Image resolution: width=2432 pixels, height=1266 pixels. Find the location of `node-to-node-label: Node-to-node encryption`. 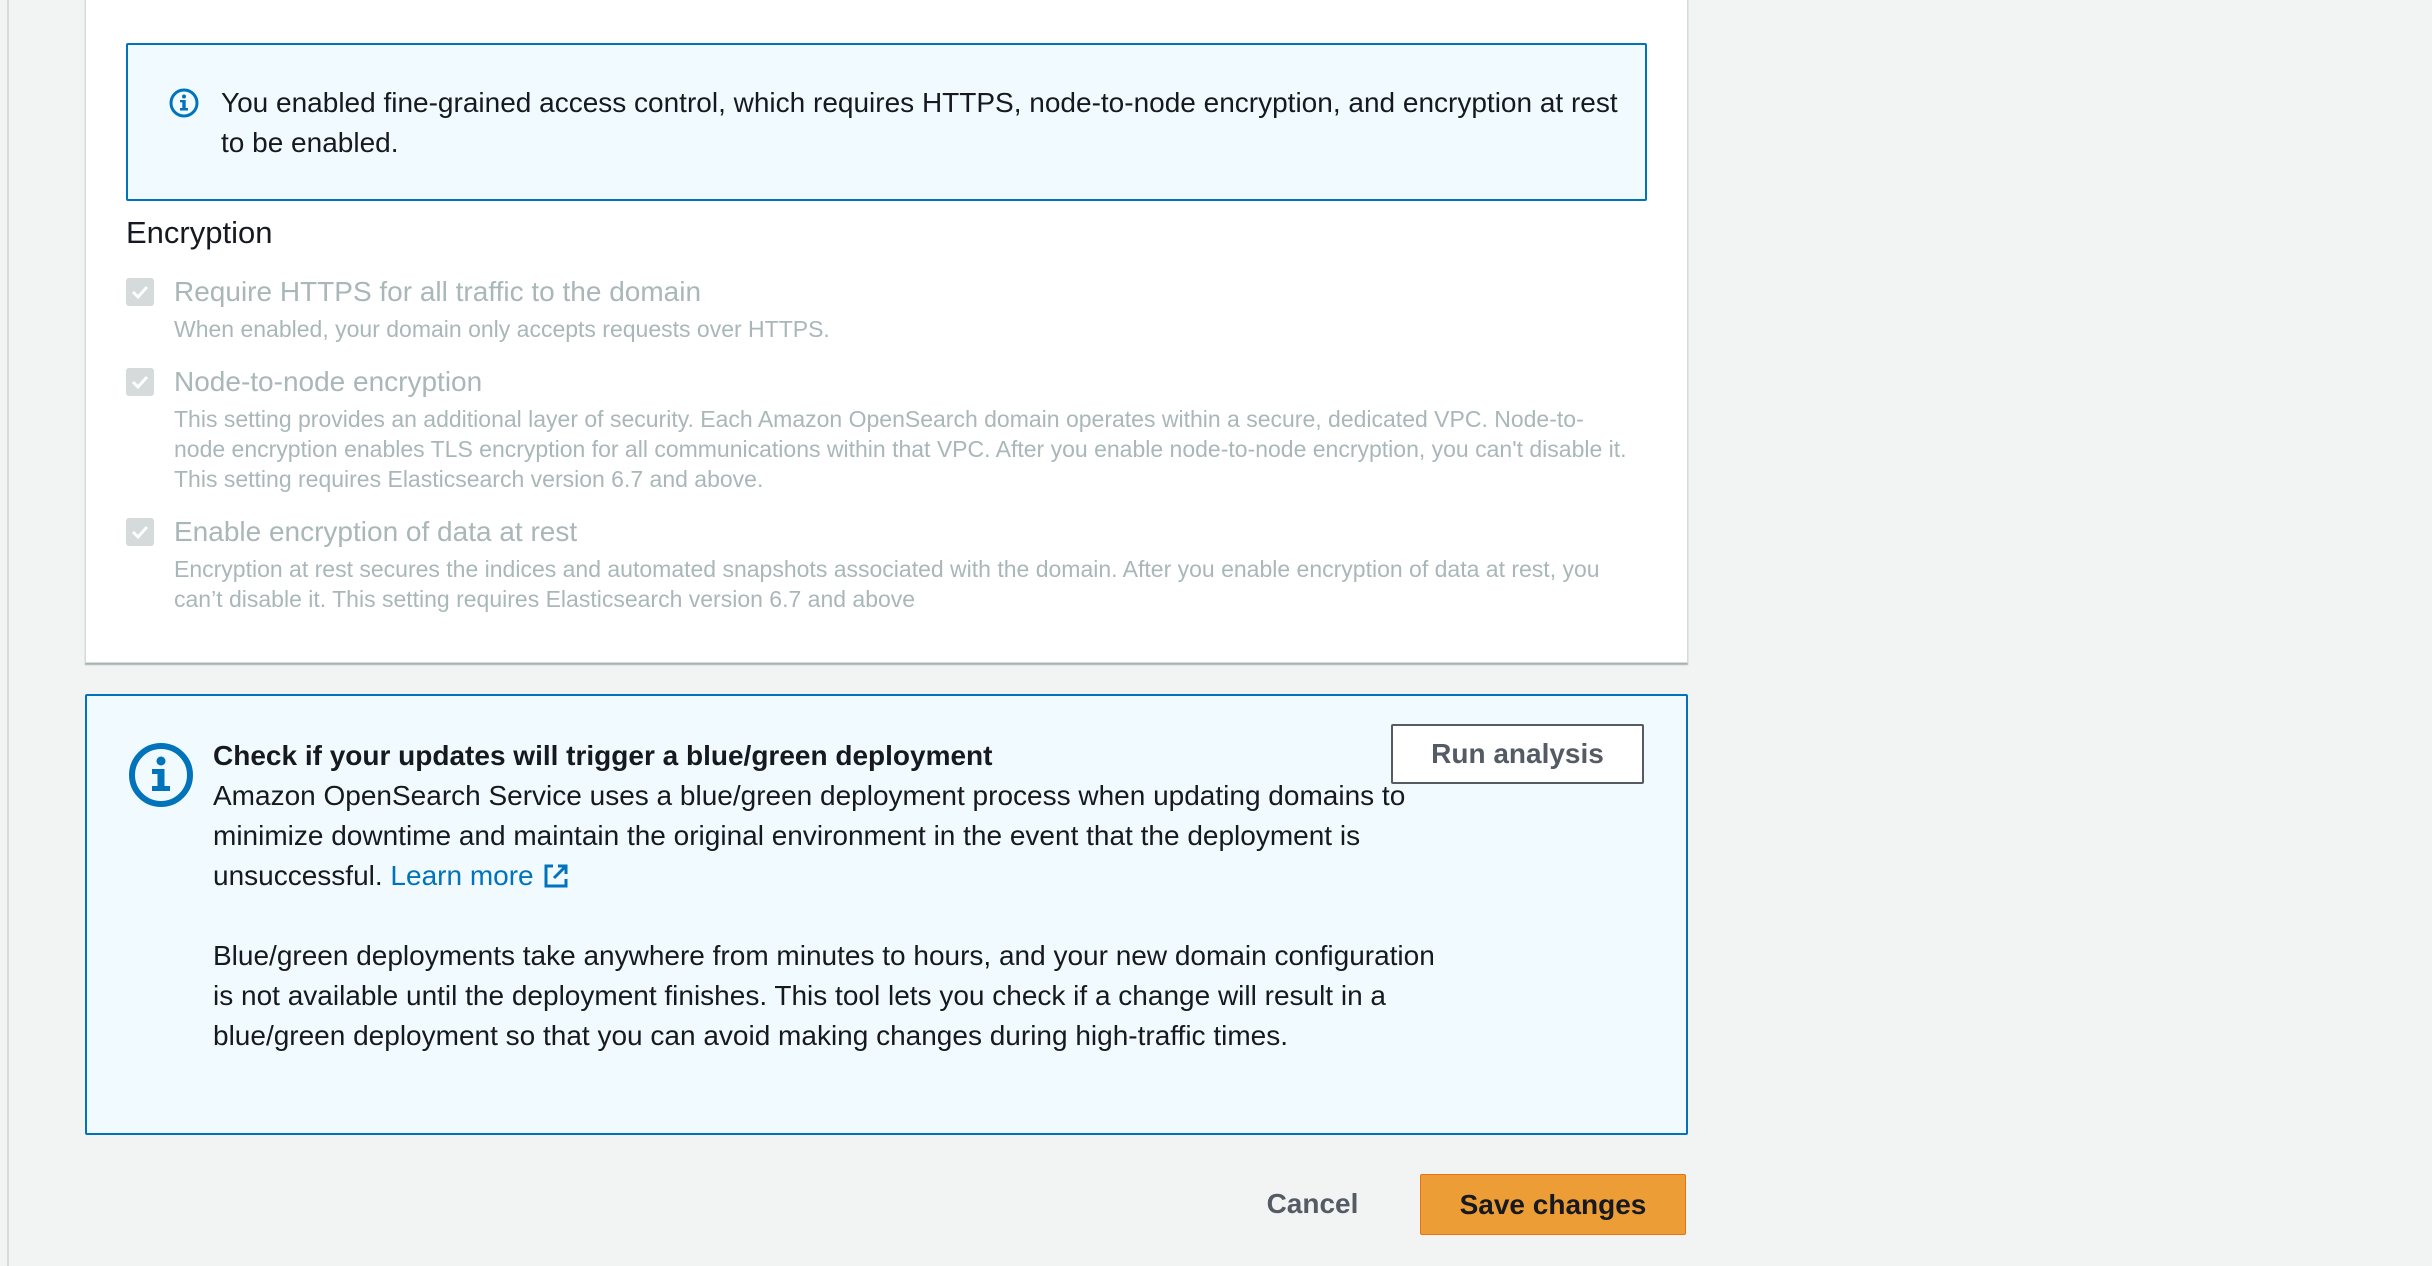

node-to-node-label: Node-to-node encryption is located at coordinates (328, 381).